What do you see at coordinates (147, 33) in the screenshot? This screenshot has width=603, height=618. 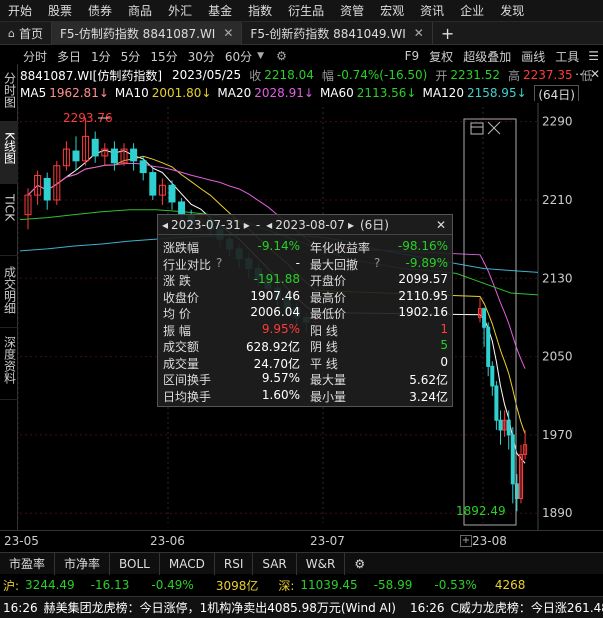 I see `tab-generic-drug-index: F5-仿制药指数 8841087.WI ✕` at bounding box center [147, 33].